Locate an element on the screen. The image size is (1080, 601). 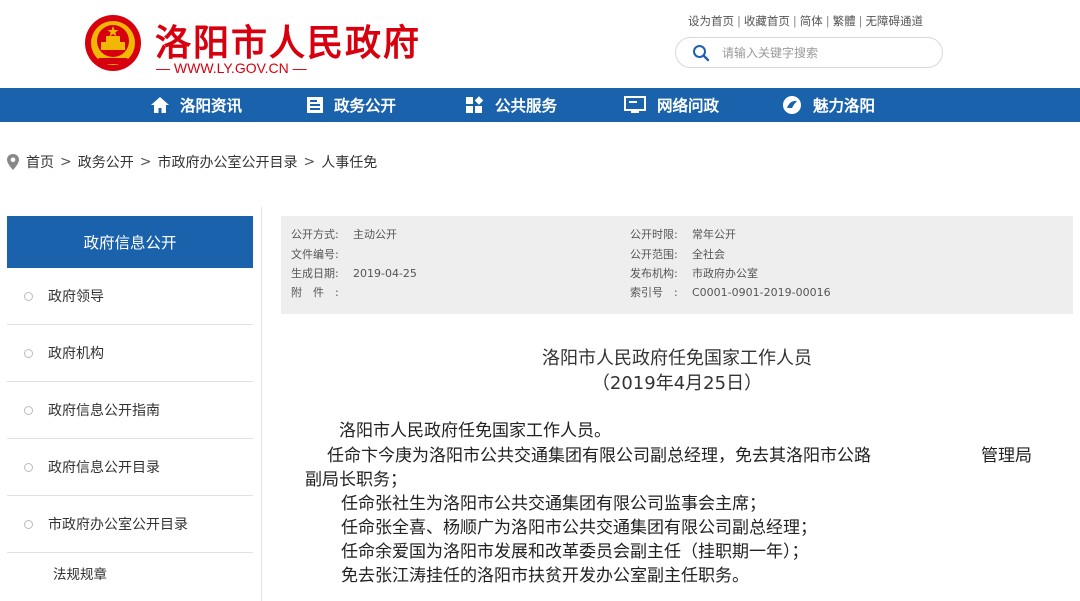
services-icon is located at coordinates (475, 104).